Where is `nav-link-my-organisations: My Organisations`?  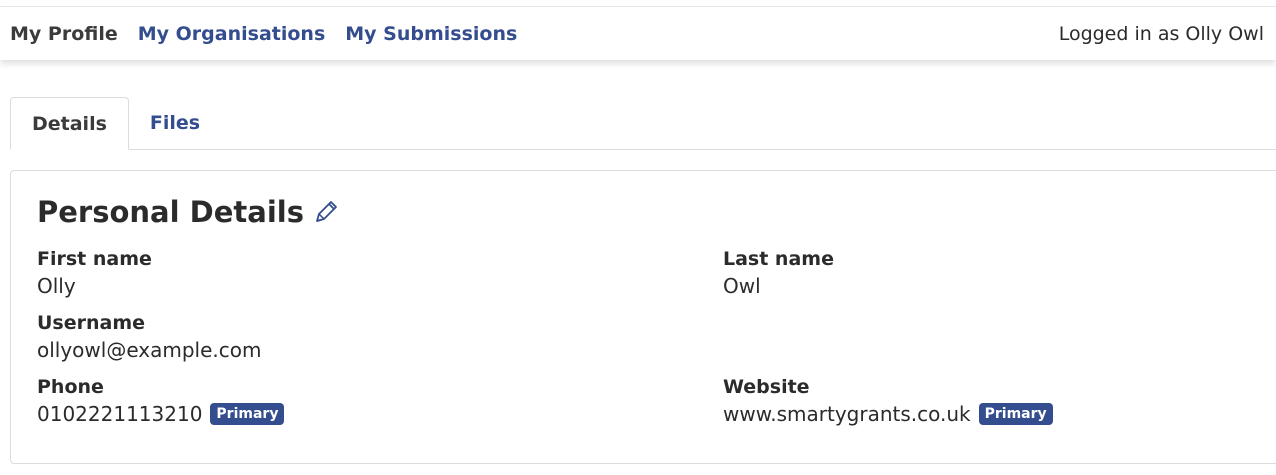
nav-link-my-organisations: My Organisations is located at coordinates (232, 34).